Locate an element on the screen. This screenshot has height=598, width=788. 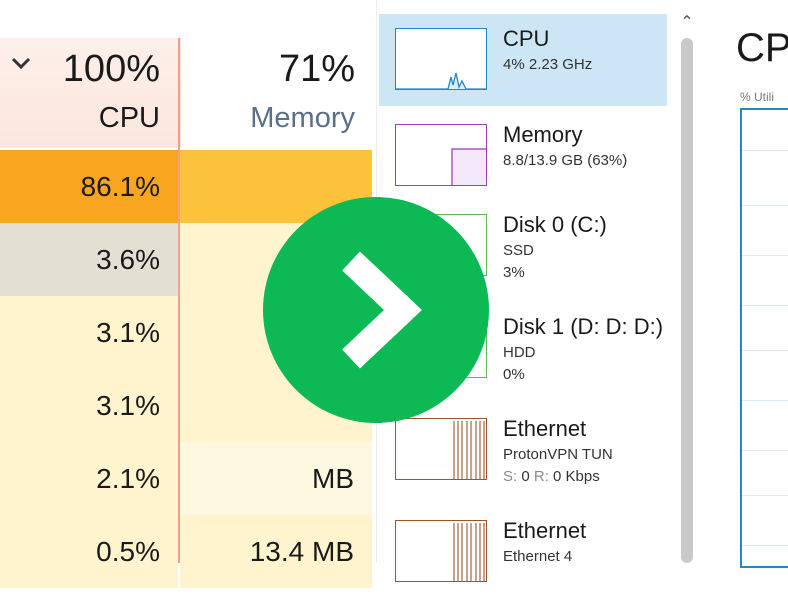
tile-usage: 3% is located at coordinates (514, 272).